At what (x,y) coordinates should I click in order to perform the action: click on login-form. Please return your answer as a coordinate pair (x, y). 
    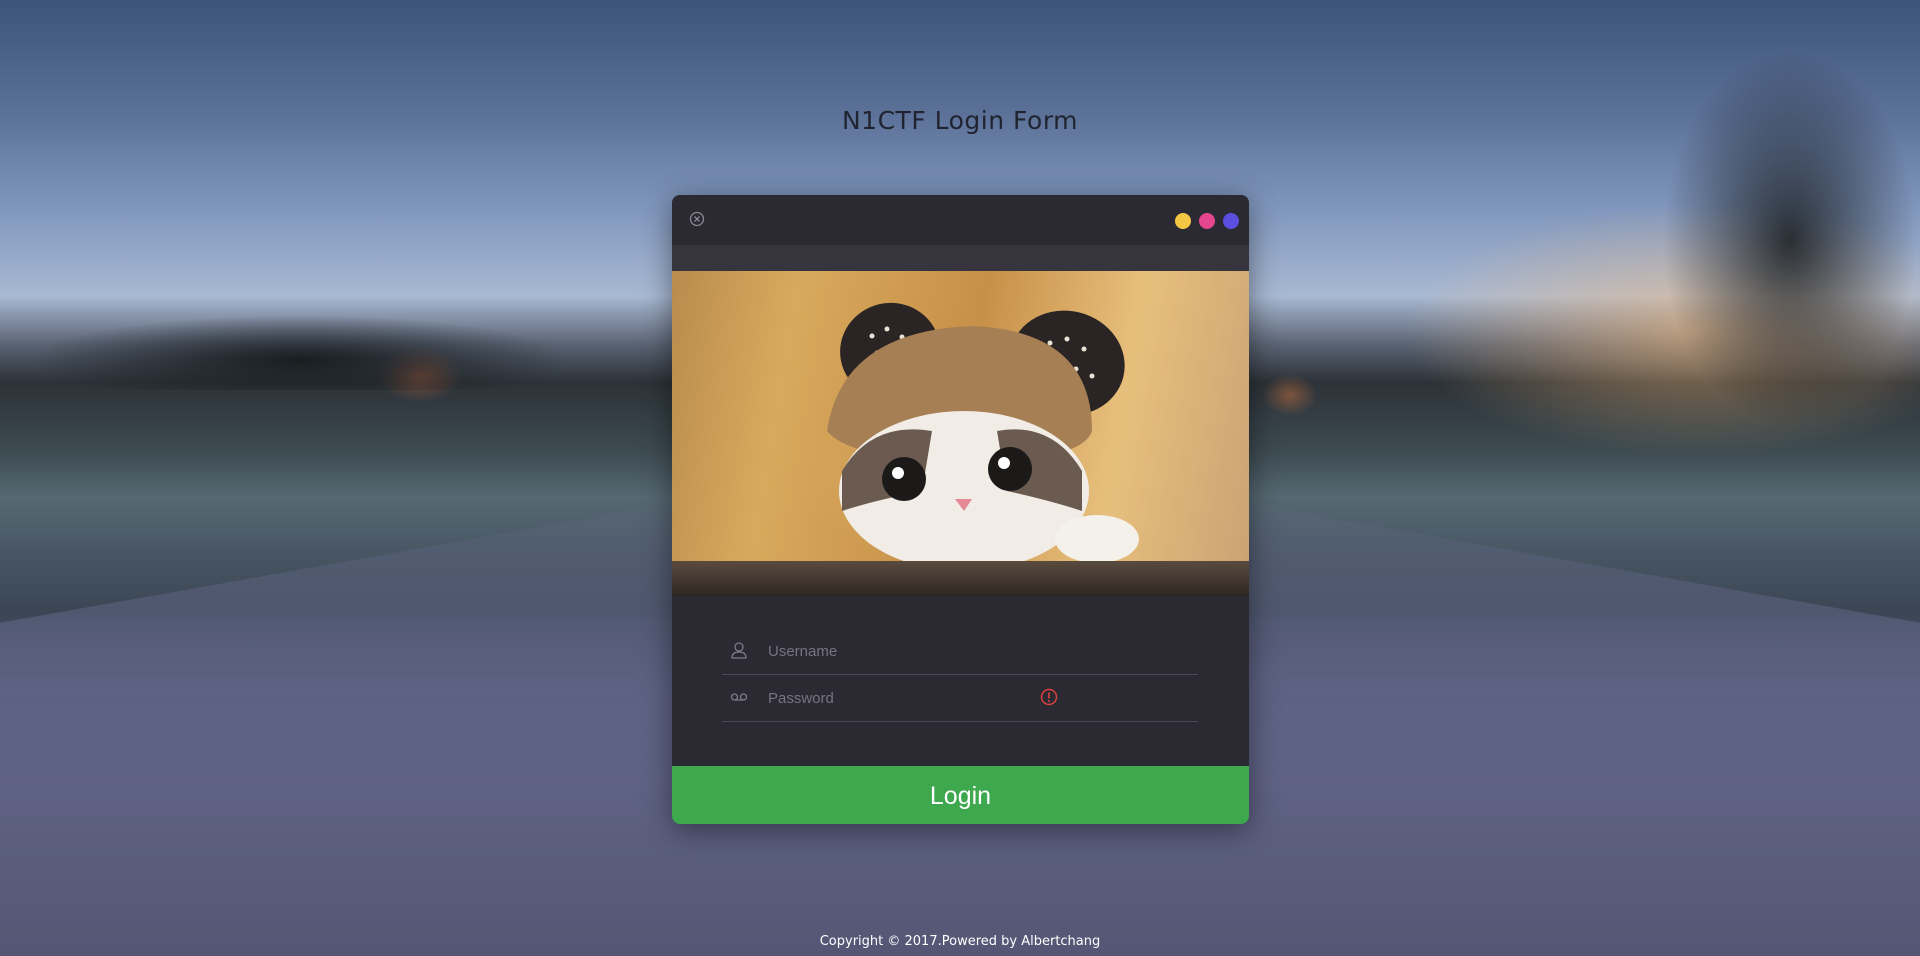
    Looking at the image, I should click on (960, 681).